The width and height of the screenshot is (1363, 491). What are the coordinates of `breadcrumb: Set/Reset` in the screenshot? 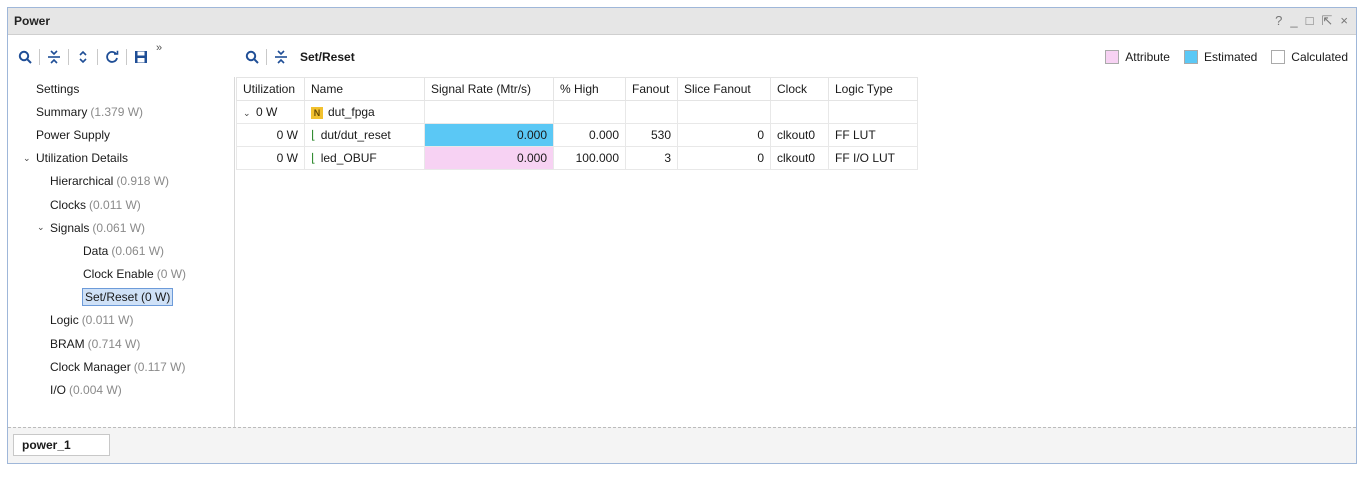 It's located at (327, 56).